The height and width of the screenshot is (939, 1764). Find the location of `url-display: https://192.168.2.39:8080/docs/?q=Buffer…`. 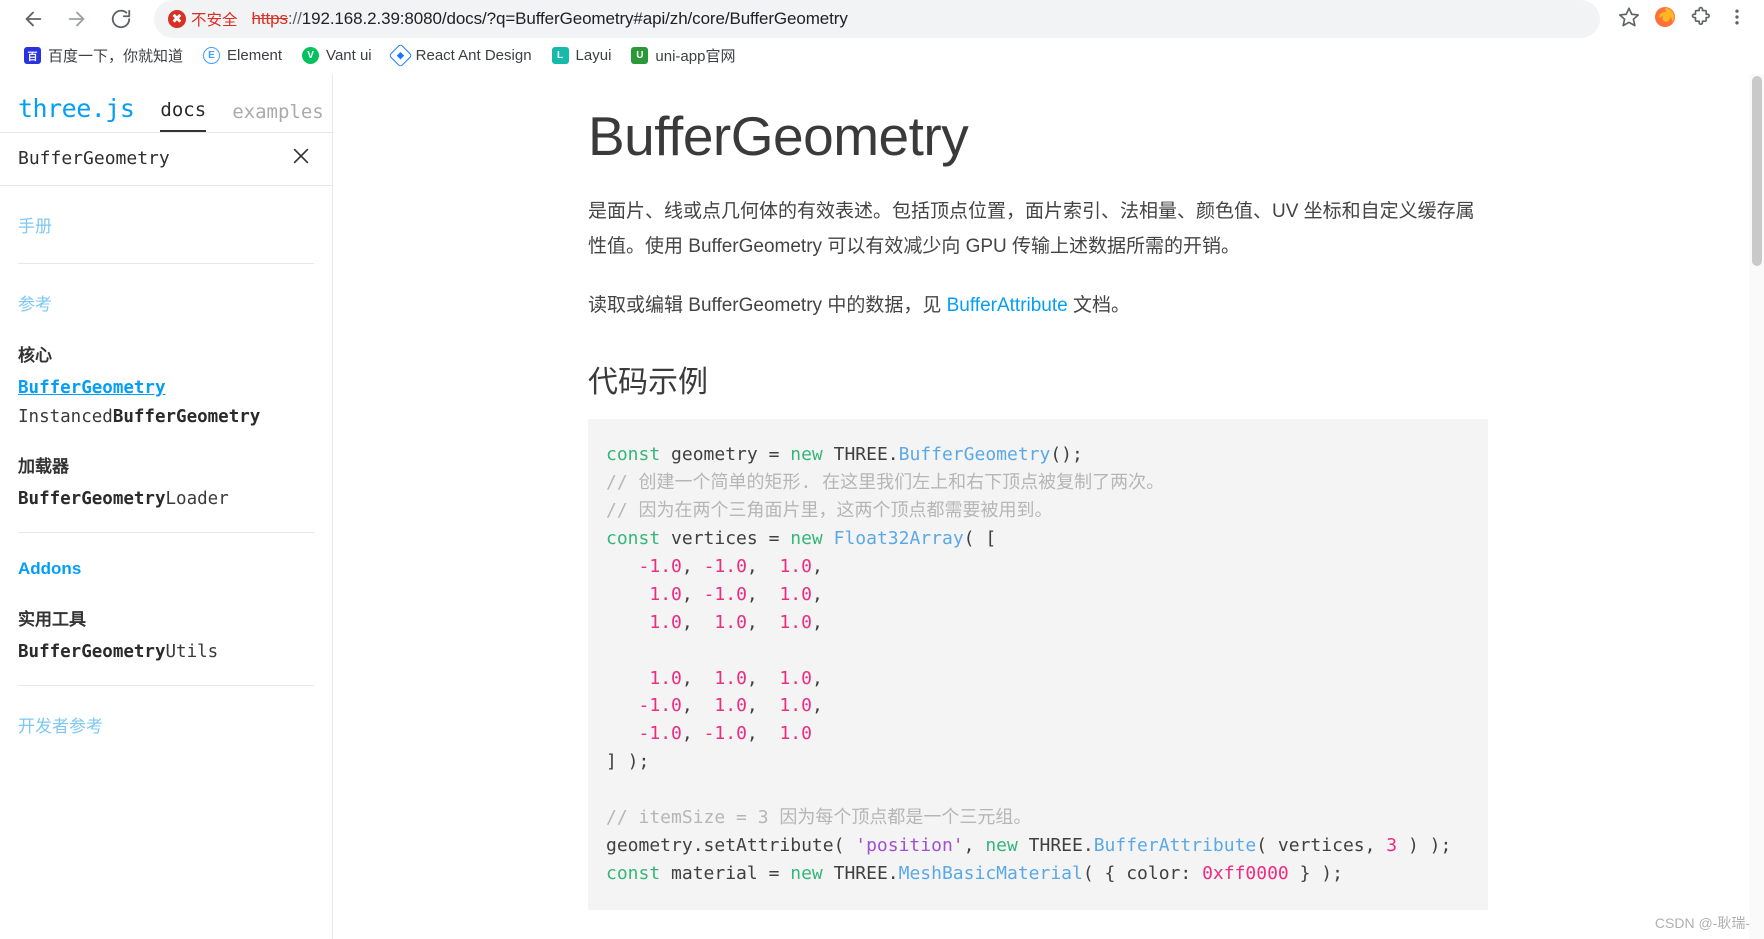

url-display: https://192.168.2.39:8080/docs/?q=Buffer… is located at coordinates (550, 19).